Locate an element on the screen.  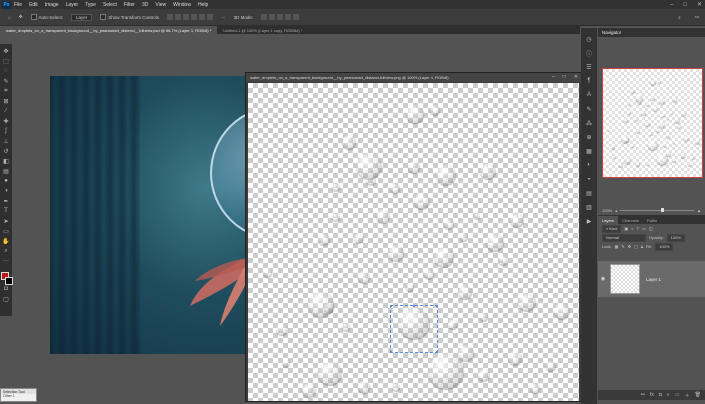
layer-row-layer-1: ◉ Layer 1 is located at coordinates (651, 279).